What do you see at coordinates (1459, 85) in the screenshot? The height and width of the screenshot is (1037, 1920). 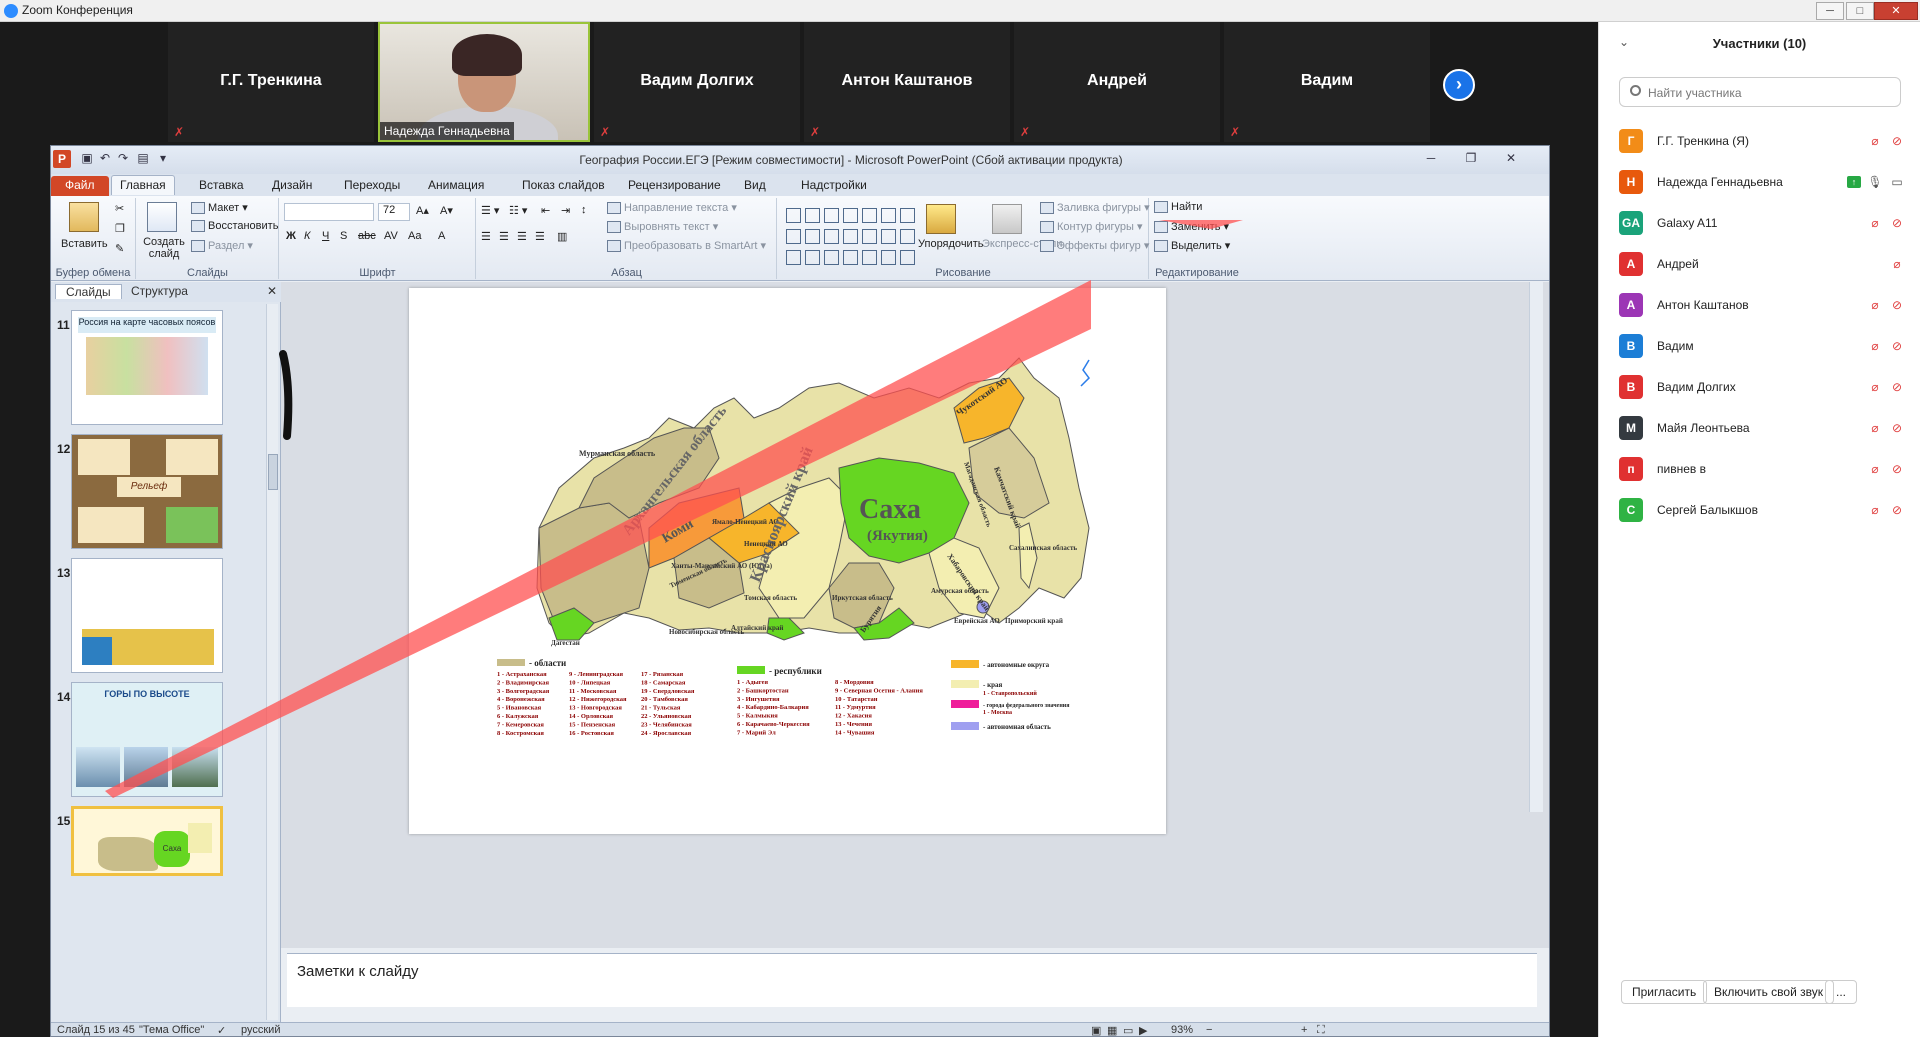 I see `next-page-arrow-icon: ›` at bounding box center [1459, 85].